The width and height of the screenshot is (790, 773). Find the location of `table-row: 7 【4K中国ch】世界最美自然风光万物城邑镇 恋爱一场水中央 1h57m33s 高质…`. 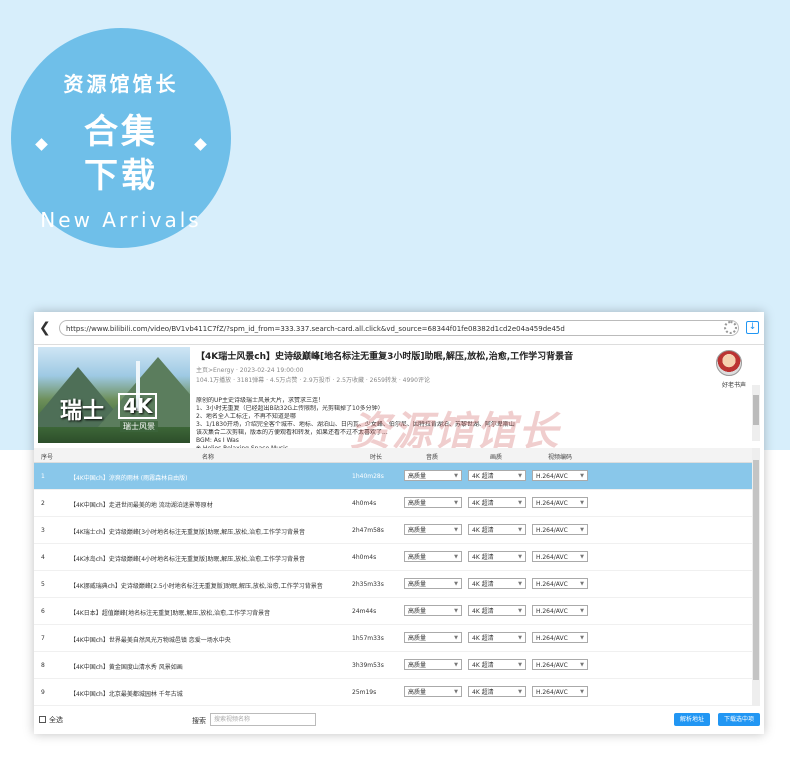

table-row: 7 【4K中国ch】世界最美自然风光万物城邑镇 恋爱一场水中央 1h57m33s 高质… is located at coordinates (393, 638).